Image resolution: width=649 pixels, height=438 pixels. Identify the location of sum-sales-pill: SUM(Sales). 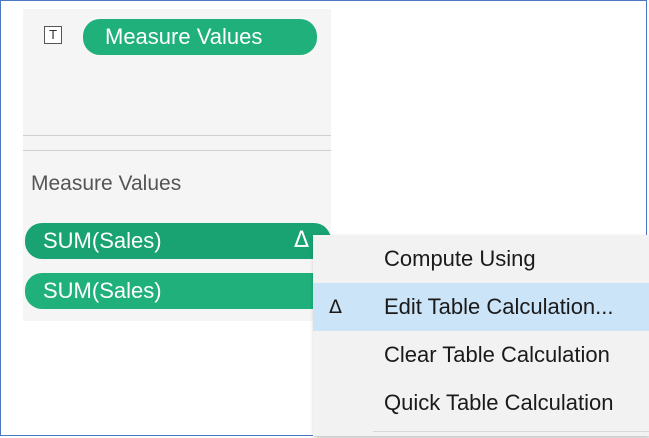
(178, 291).